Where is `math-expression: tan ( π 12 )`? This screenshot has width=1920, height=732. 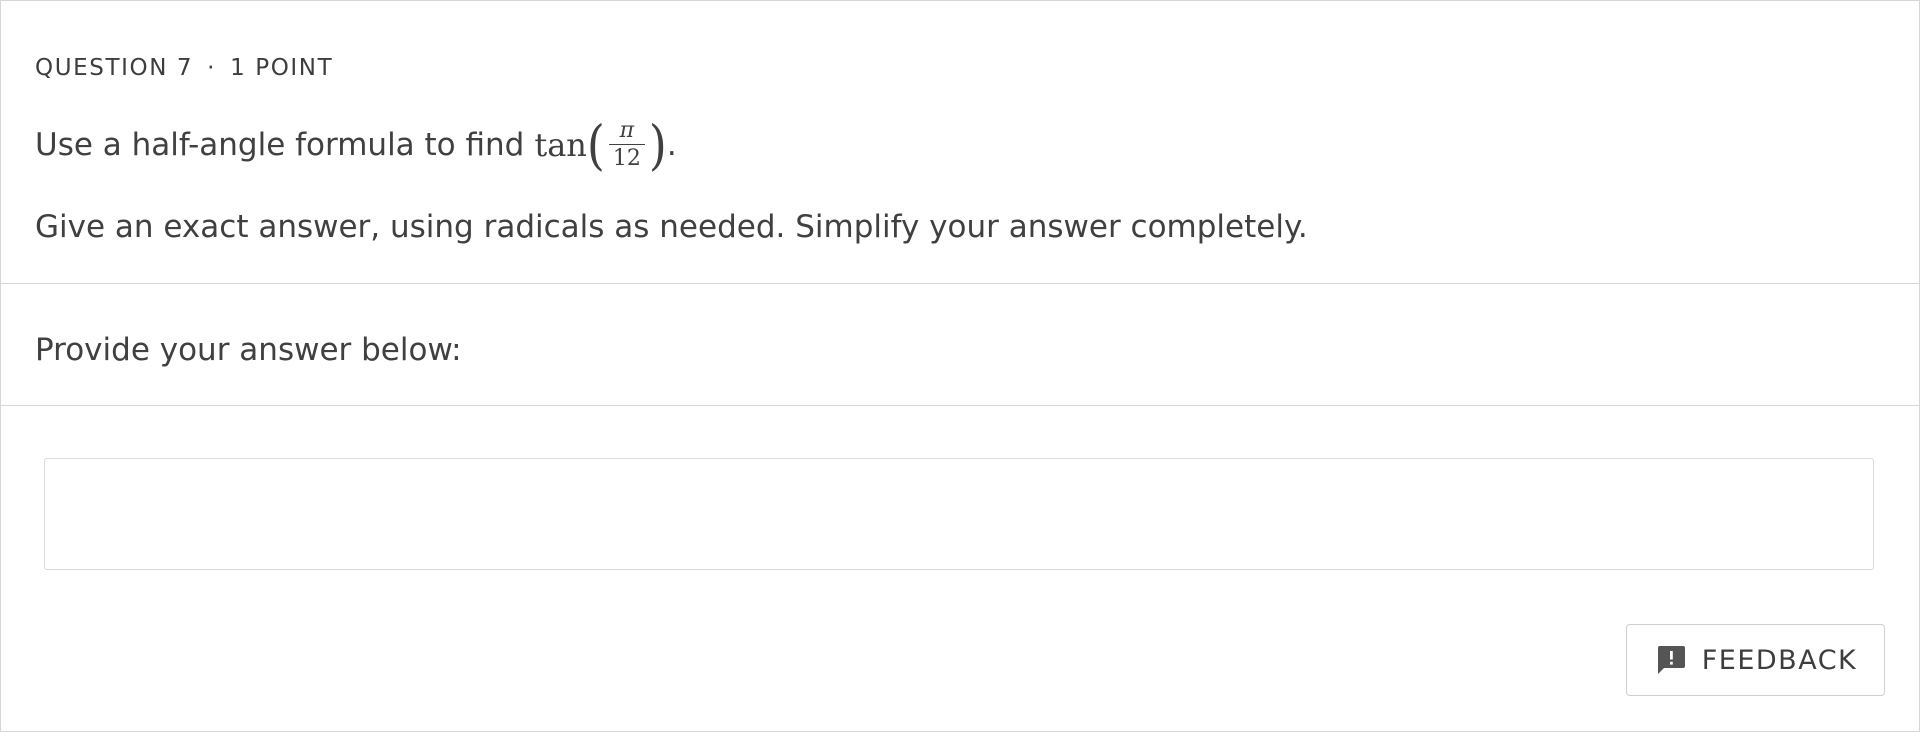 math-expression: tan ( π 12 ) is located at coordinates (600, 144).